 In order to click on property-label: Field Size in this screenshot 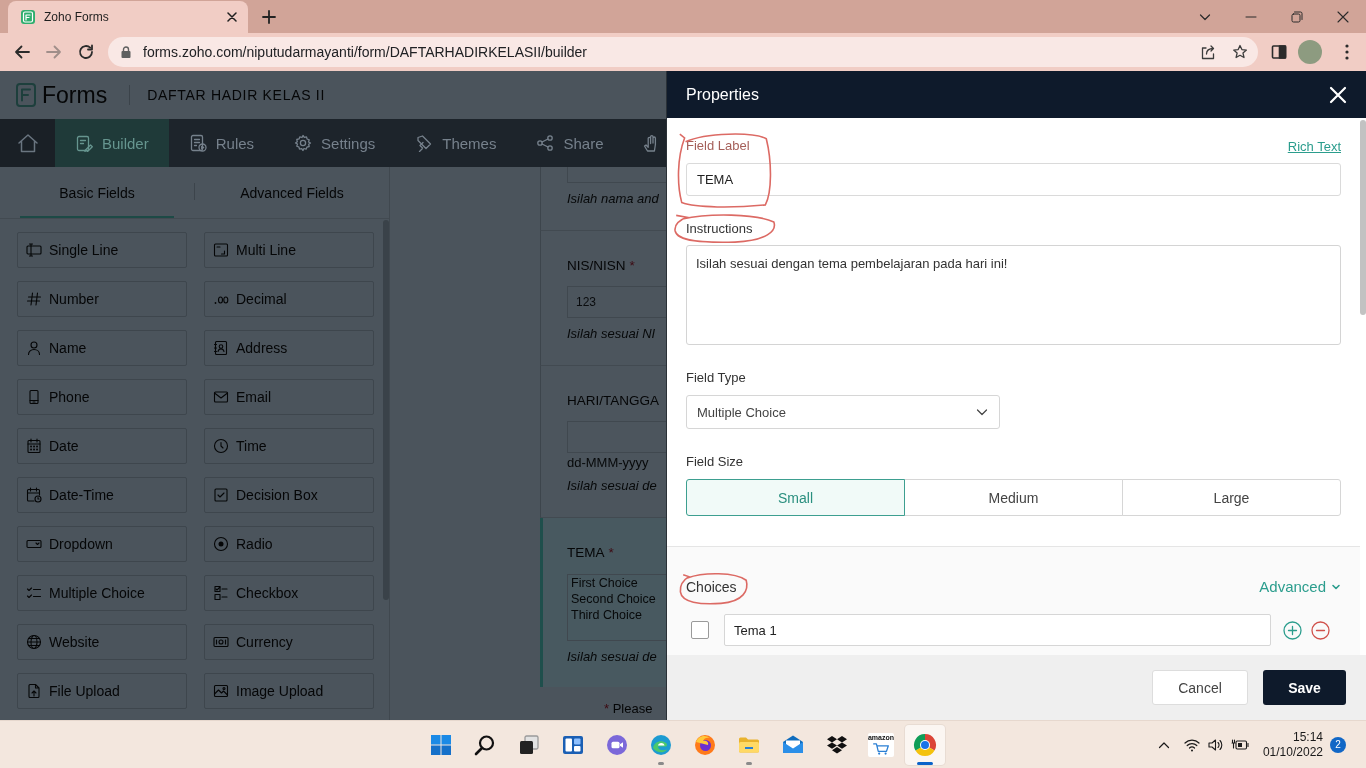, I will do `click(715, 462)`.